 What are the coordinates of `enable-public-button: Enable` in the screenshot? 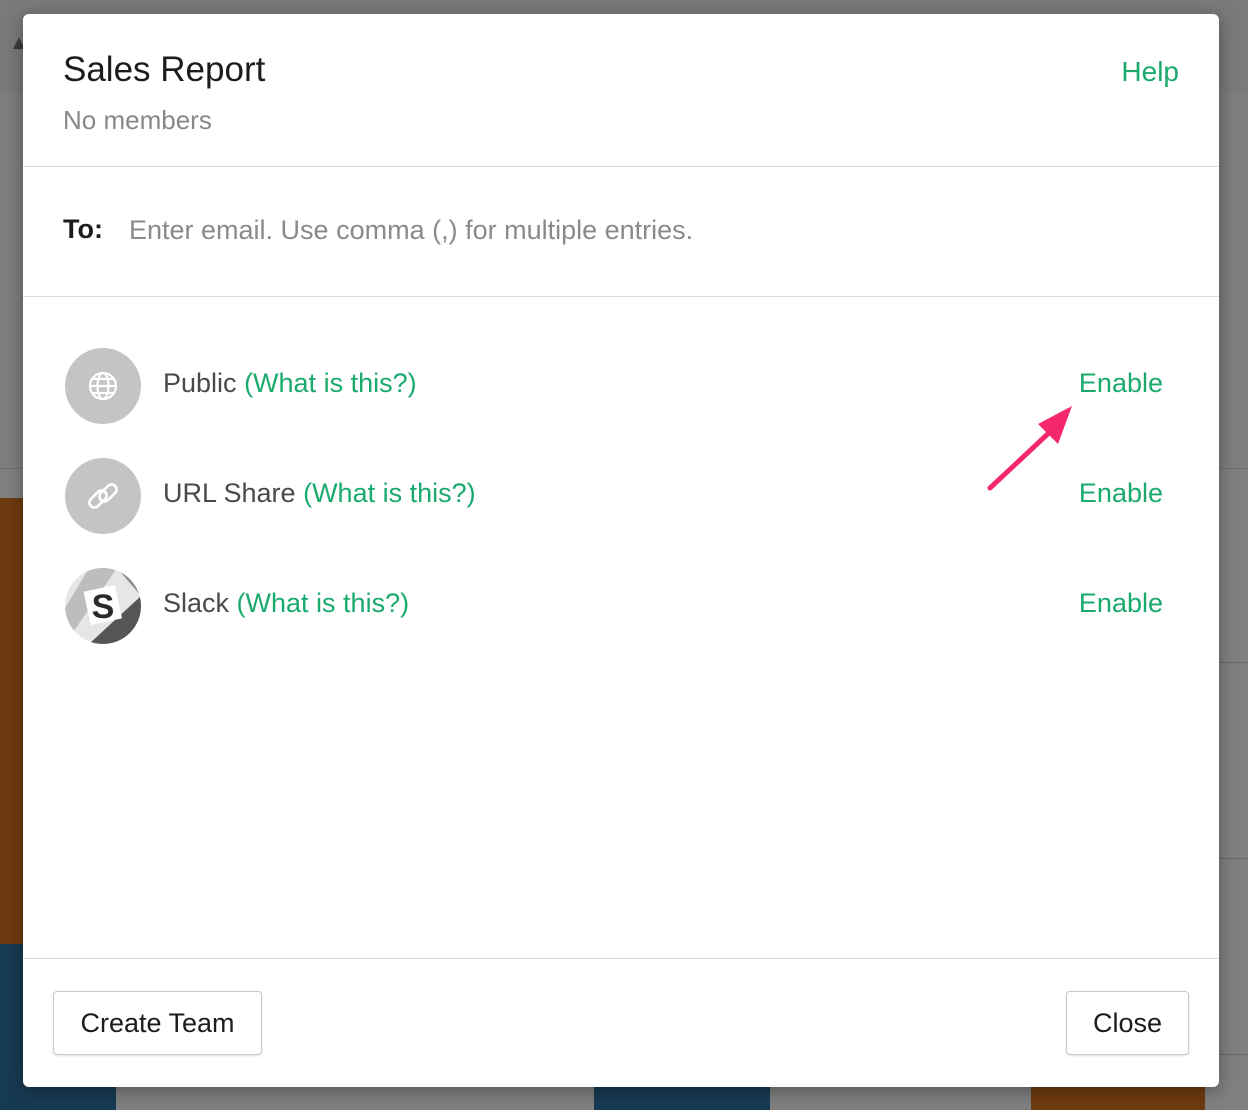 It's located at (1121, 383).